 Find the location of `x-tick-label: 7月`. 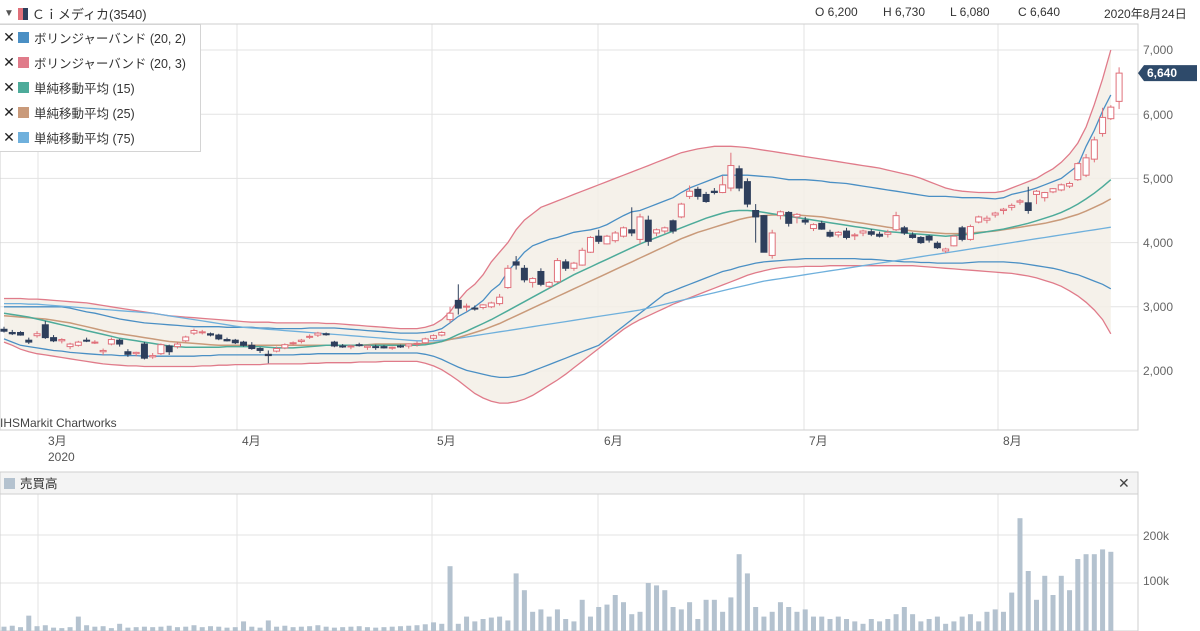

x-tick-label: 7月 is located at coordinates (818, 441).